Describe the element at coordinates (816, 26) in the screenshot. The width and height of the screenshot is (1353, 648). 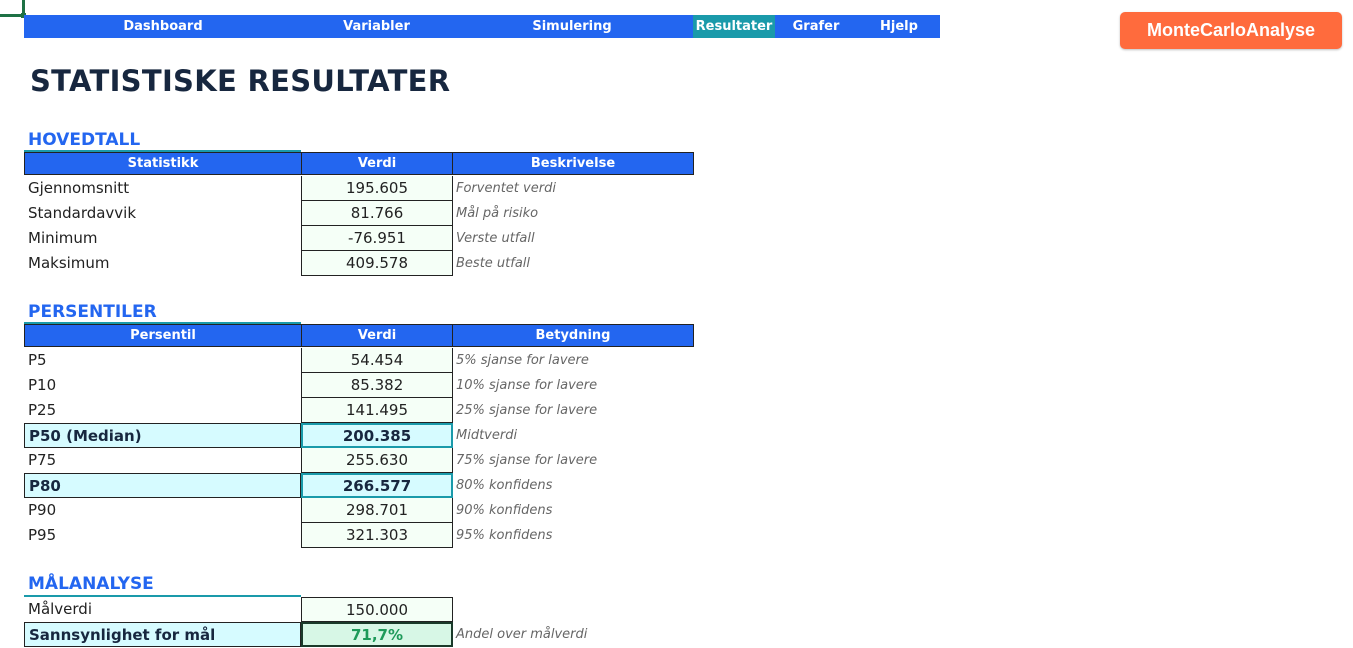
I see `nav-grafer: Grafer` at that location.